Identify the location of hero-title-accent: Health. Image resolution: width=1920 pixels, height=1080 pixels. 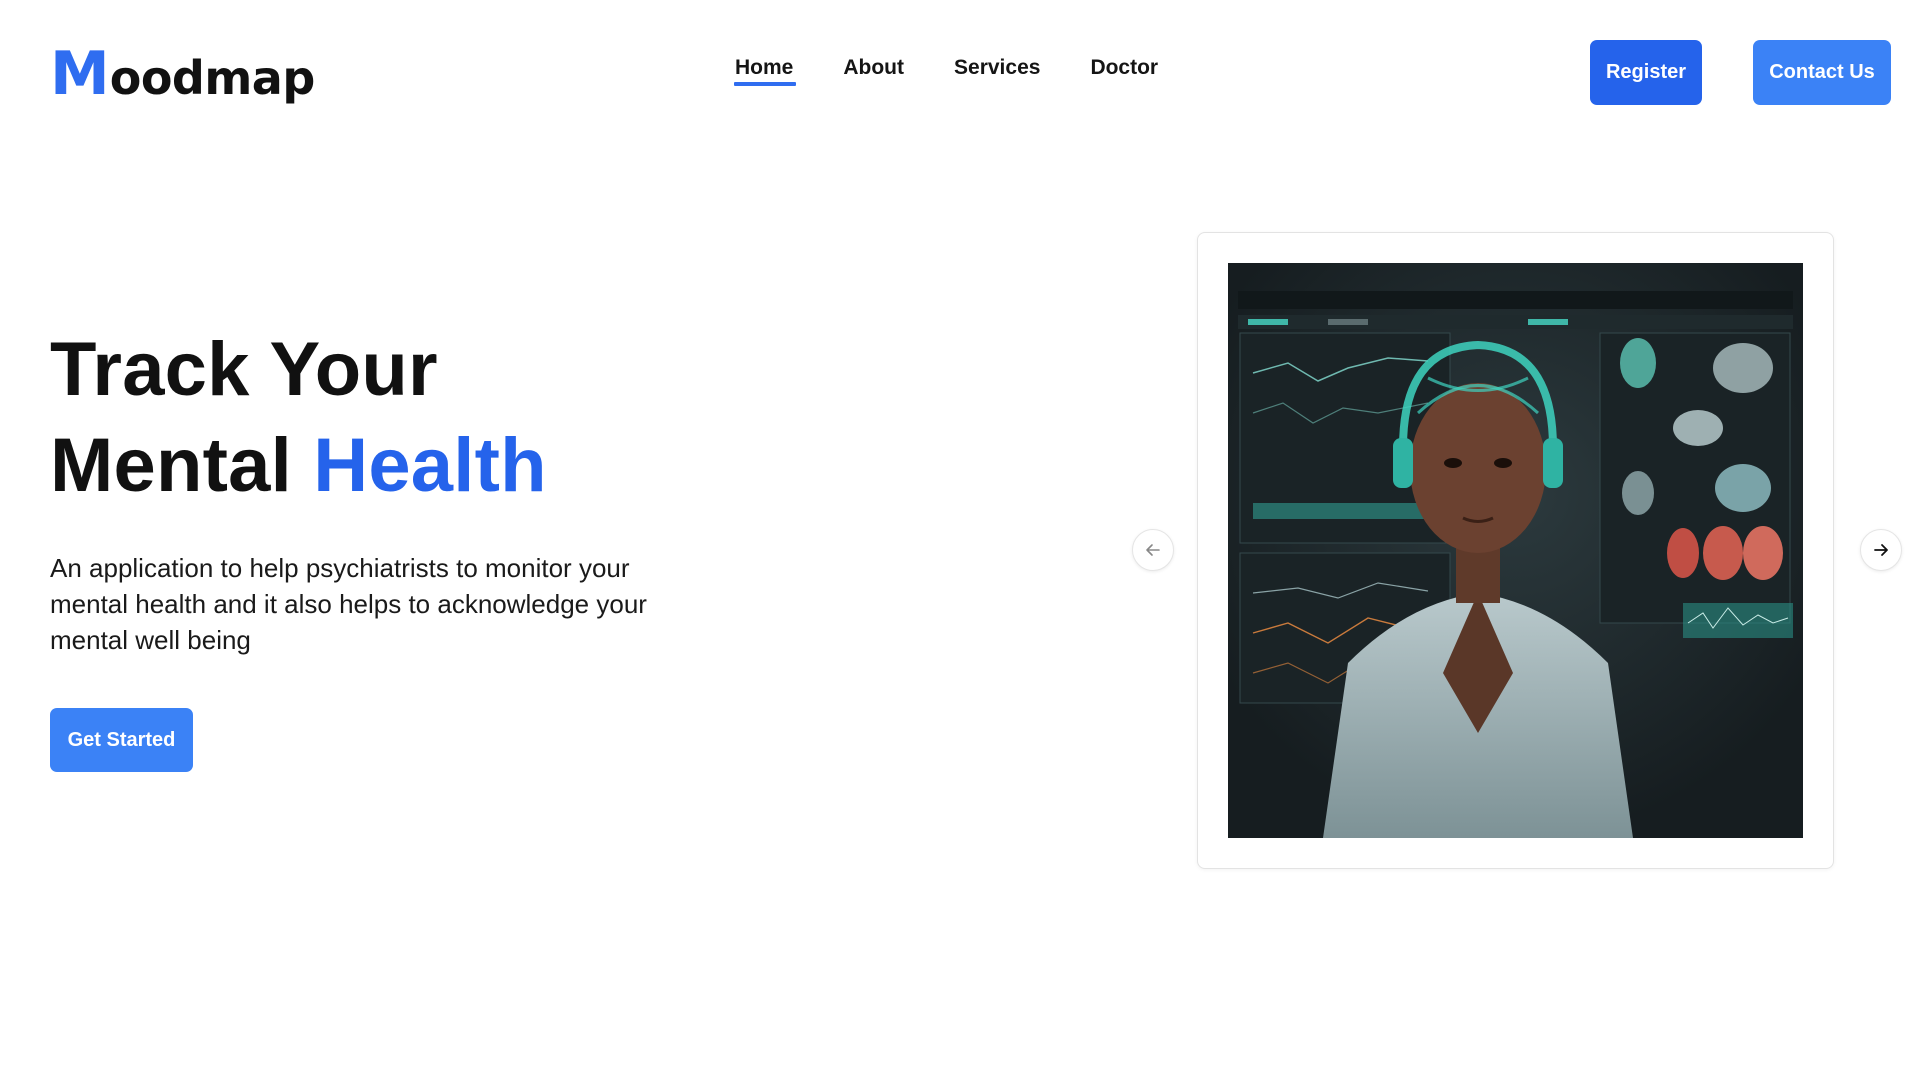
(430, 465).